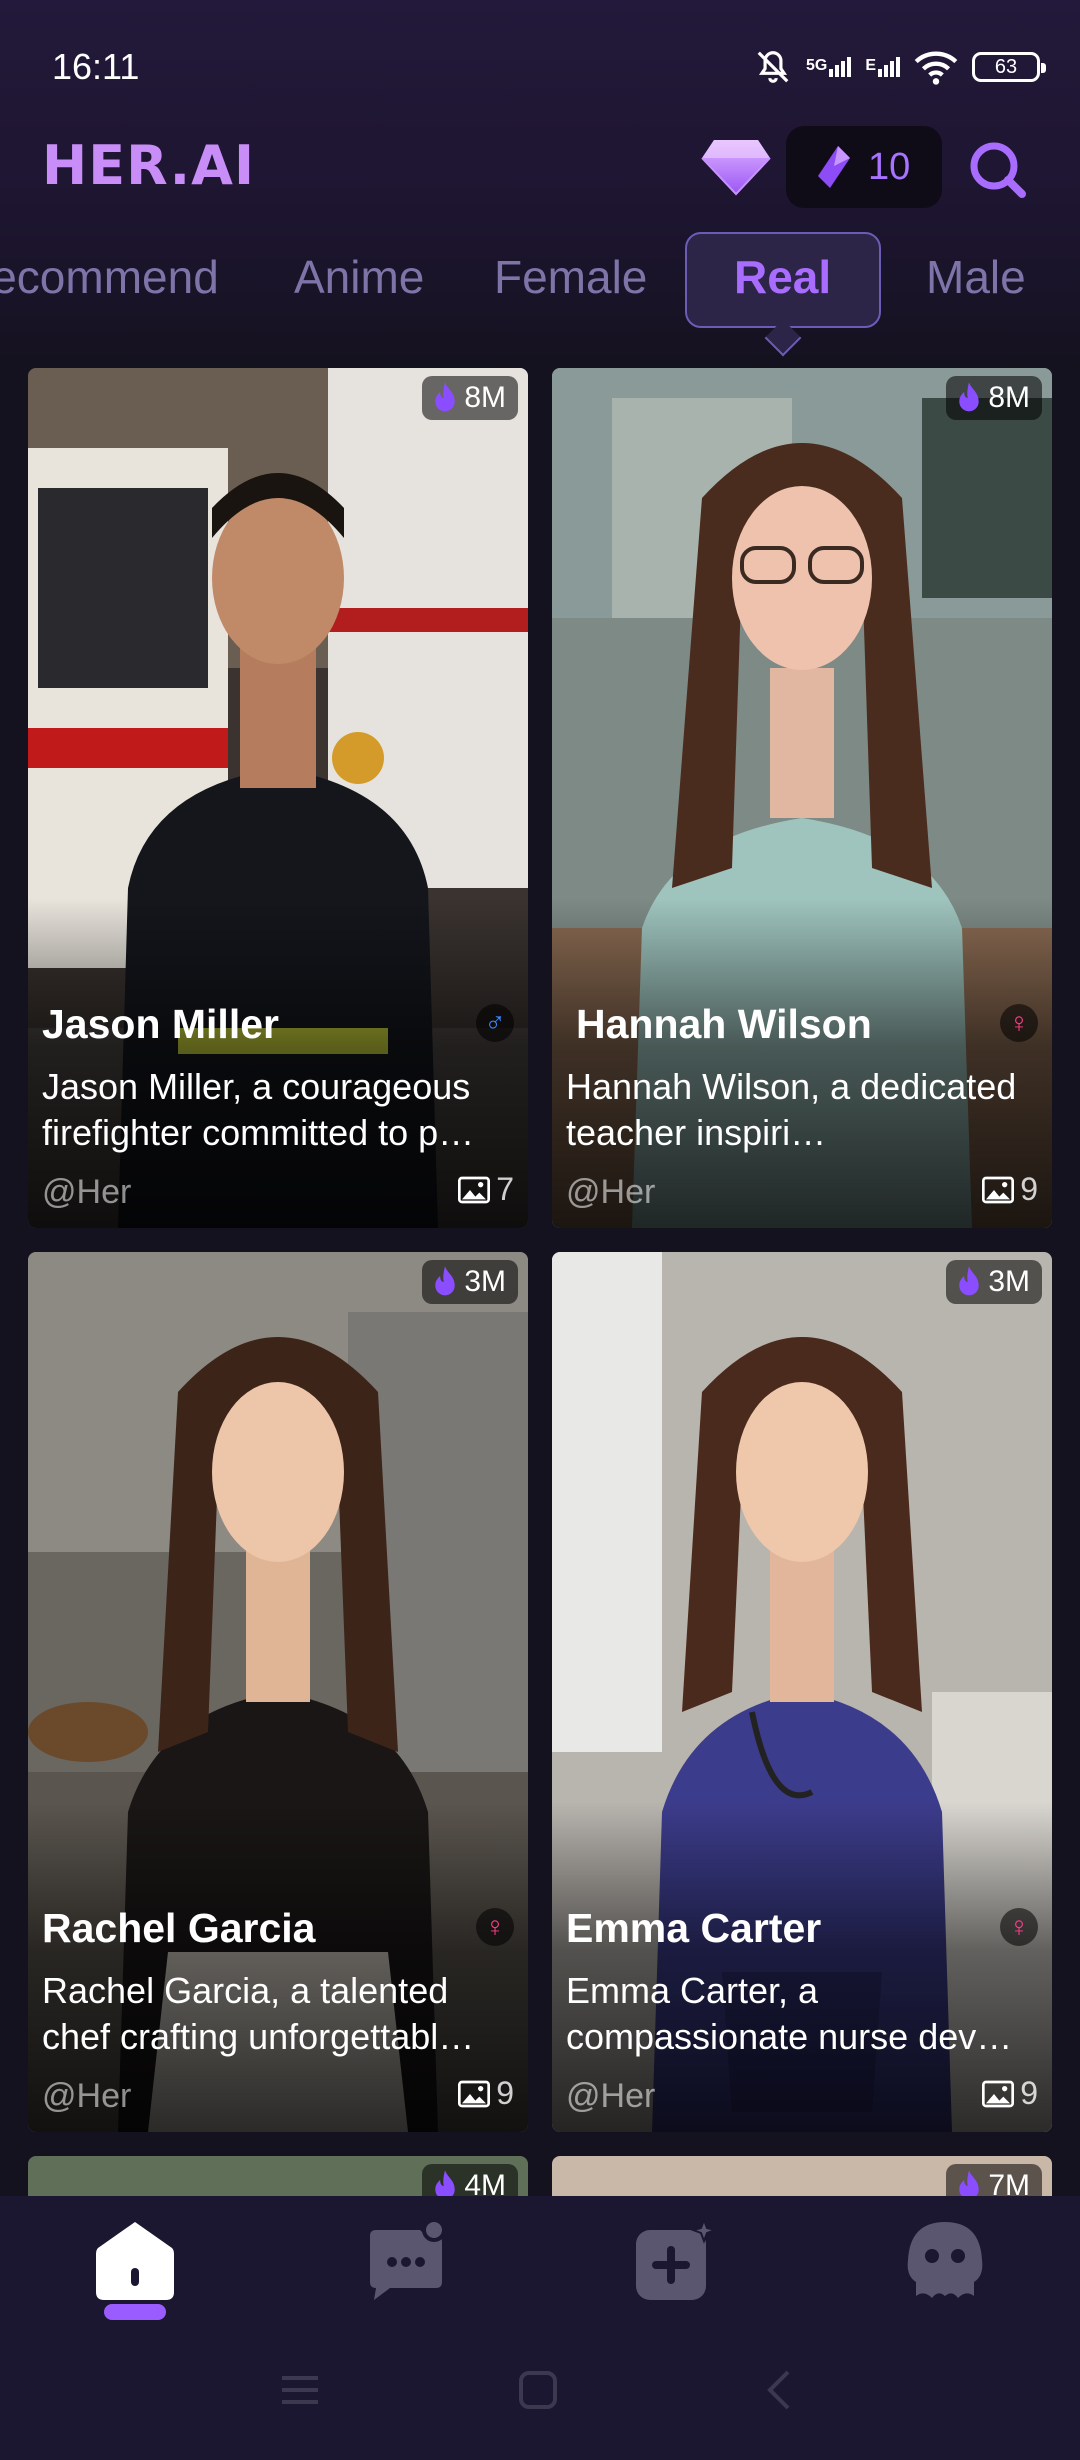 Image resolution: width=1080 pixels, height=2460 pixels. Describe the element at coordinates (673, 2261) in the screenshot. I see `create-icon` at that location.